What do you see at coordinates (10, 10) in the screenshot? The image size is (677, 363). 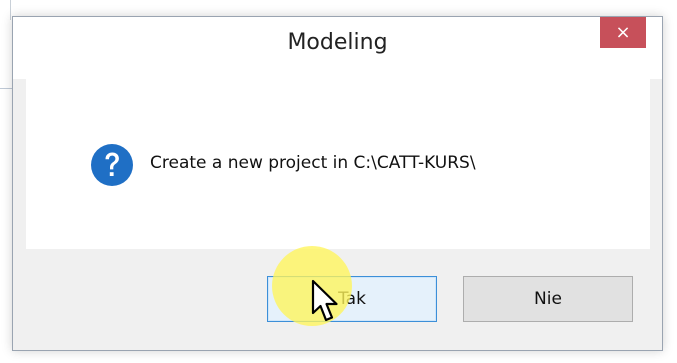 I see `background-window-border` at bounding box center [10, 10].